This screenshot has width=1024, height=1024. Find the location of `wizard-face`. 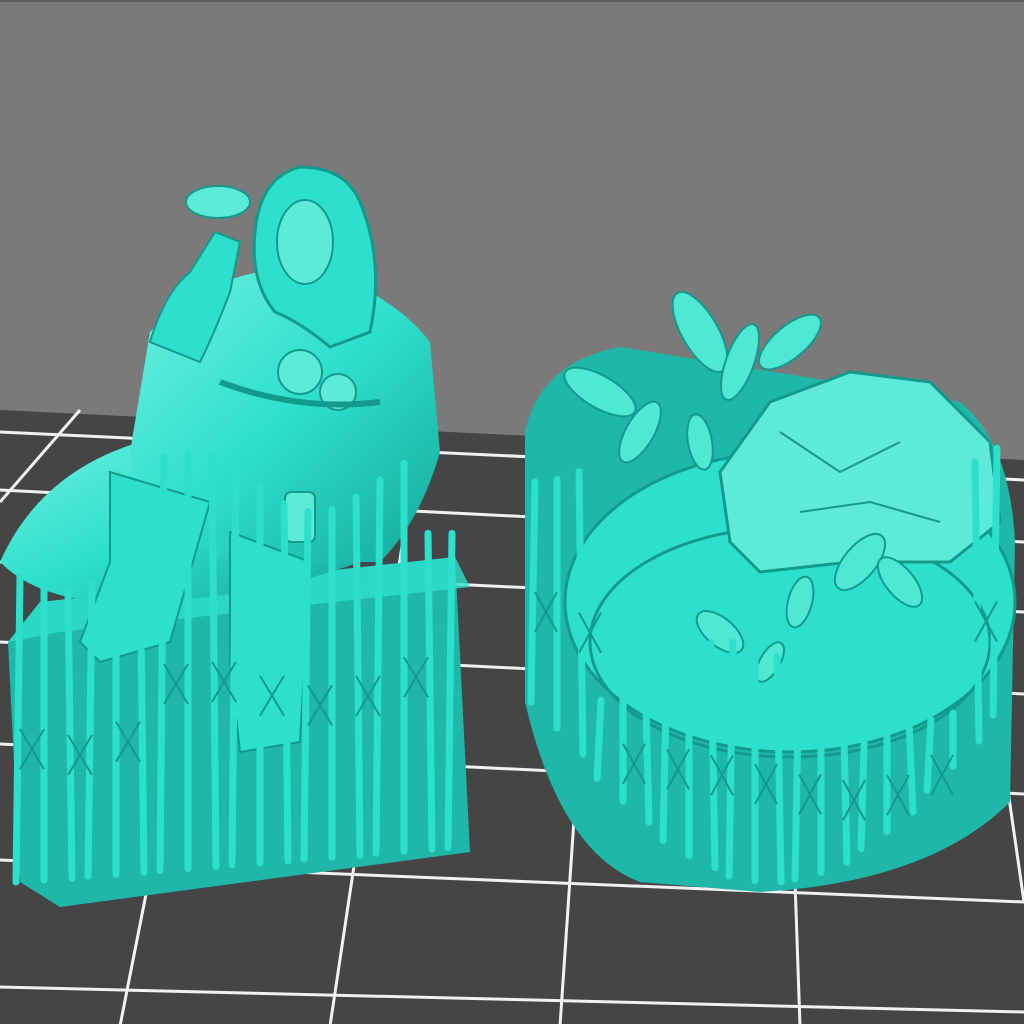

wizard-face is located at coordinates (305, 242).